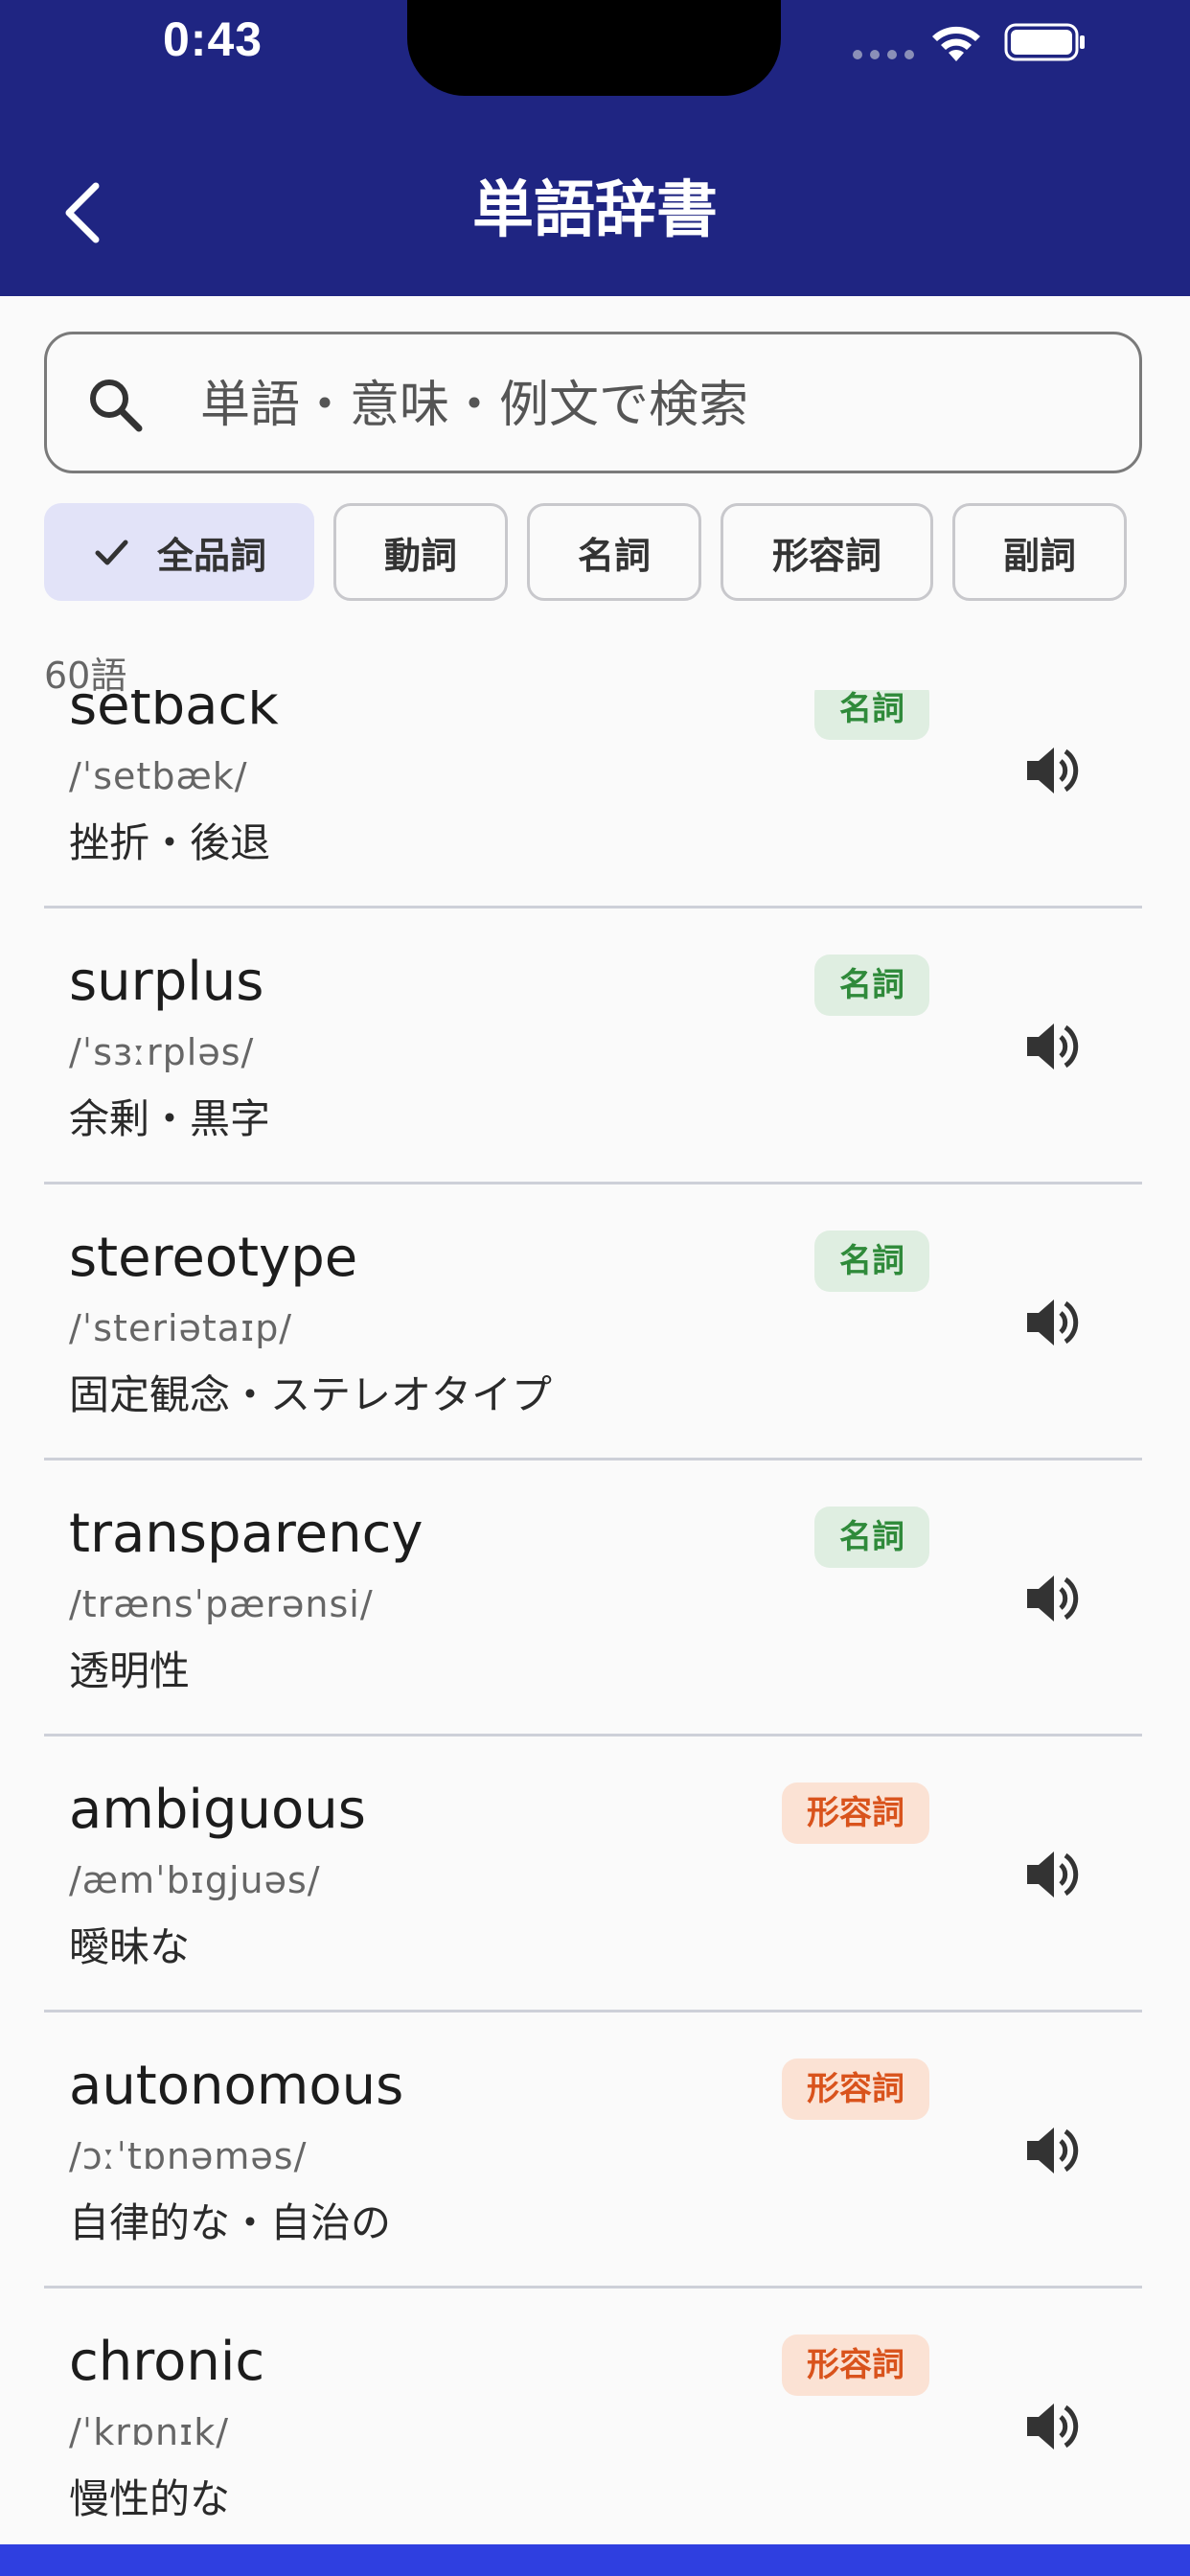 The image size is (1190, 2576). I want to click on list-item: transparency 名詞 /trænsˈpærənsi/ 透明性, so click(593, 1598).